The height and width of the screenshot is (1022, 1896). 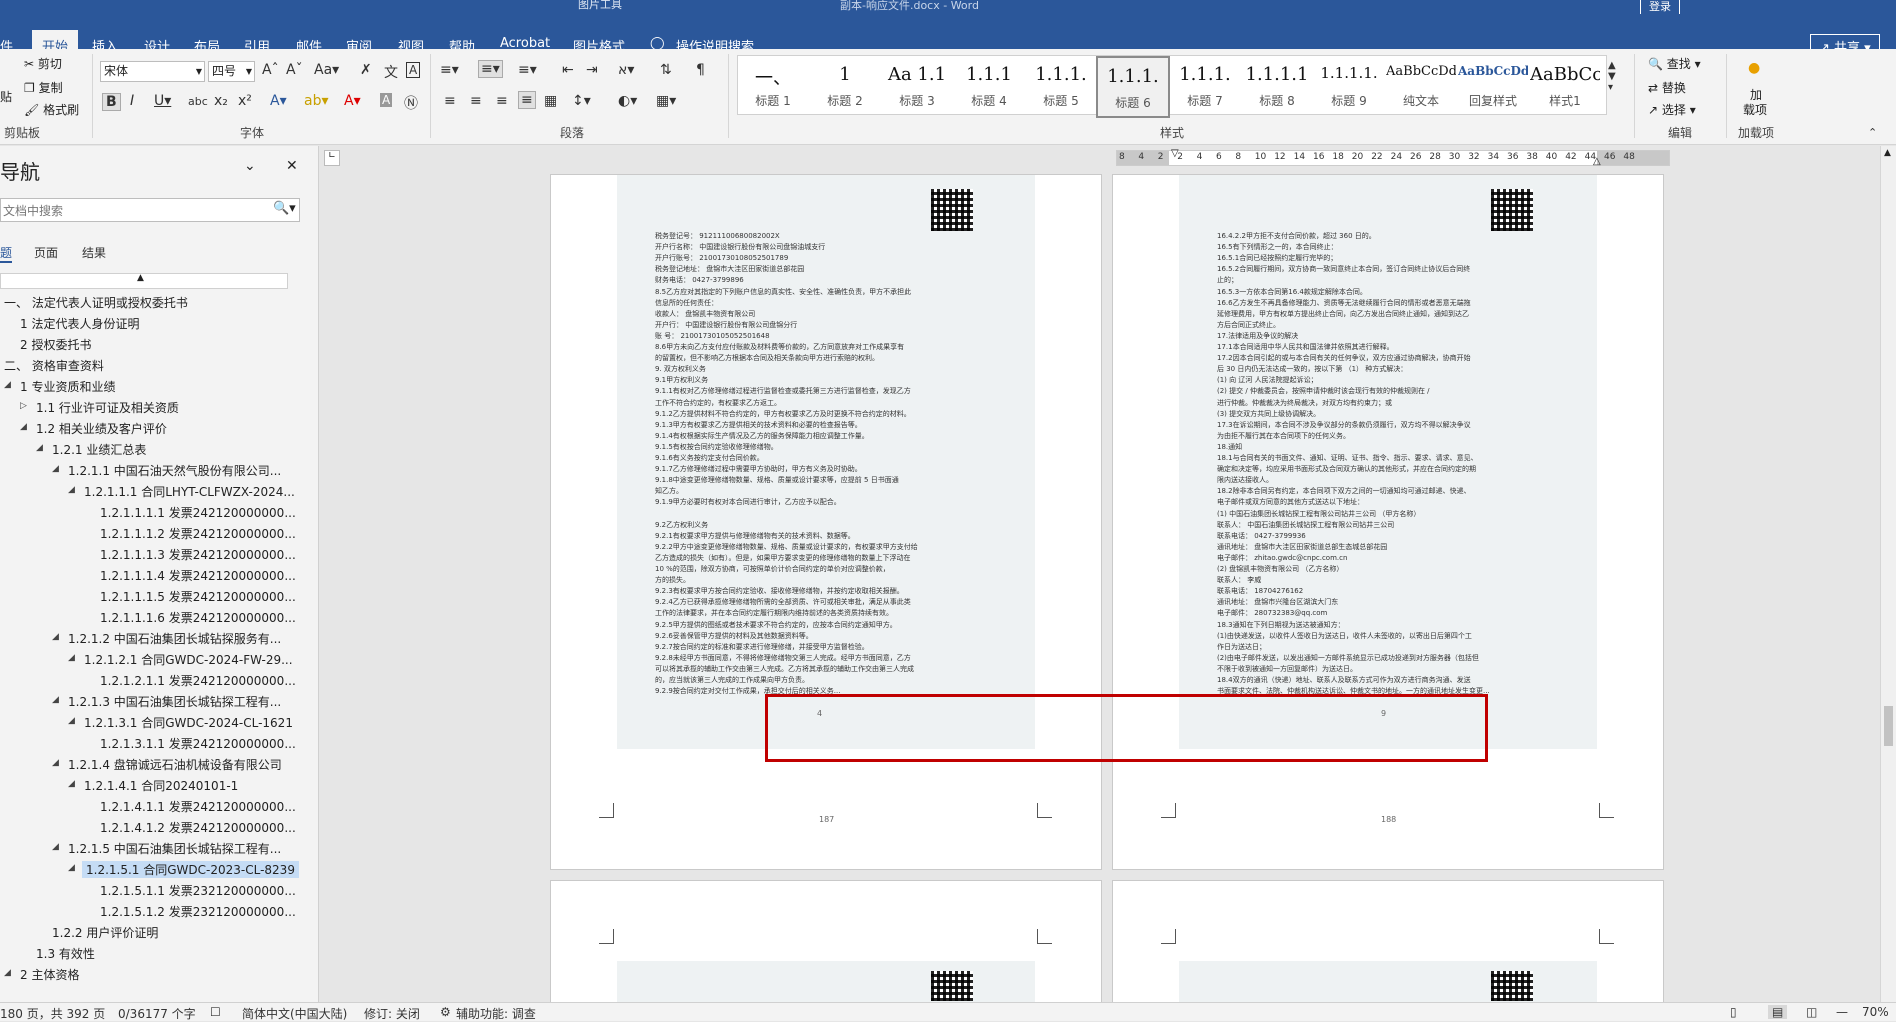 What do you see at coordinates (1175, 153) in the screenshot?
I see `indent-marker-icon: ▽` at bounding box center [1175, 153].